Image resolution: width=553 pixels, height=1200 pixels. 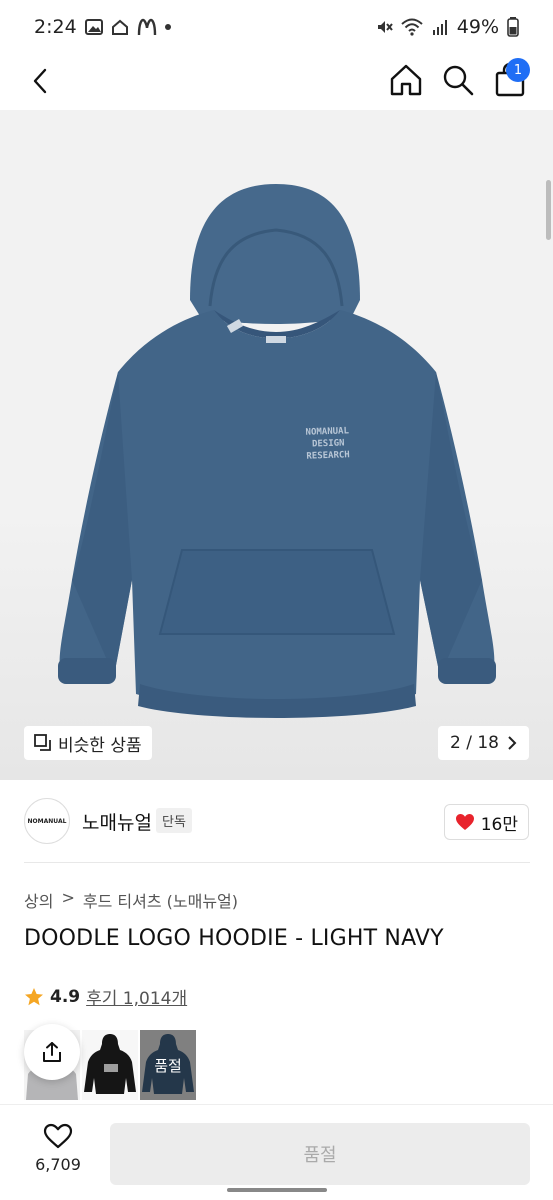 What do you see at coordinates (276, 824) in the screenshot?
I see `brand-row: NOMANUAL 노매뉴얼 단독 16만` at bounding box center [276, 824].